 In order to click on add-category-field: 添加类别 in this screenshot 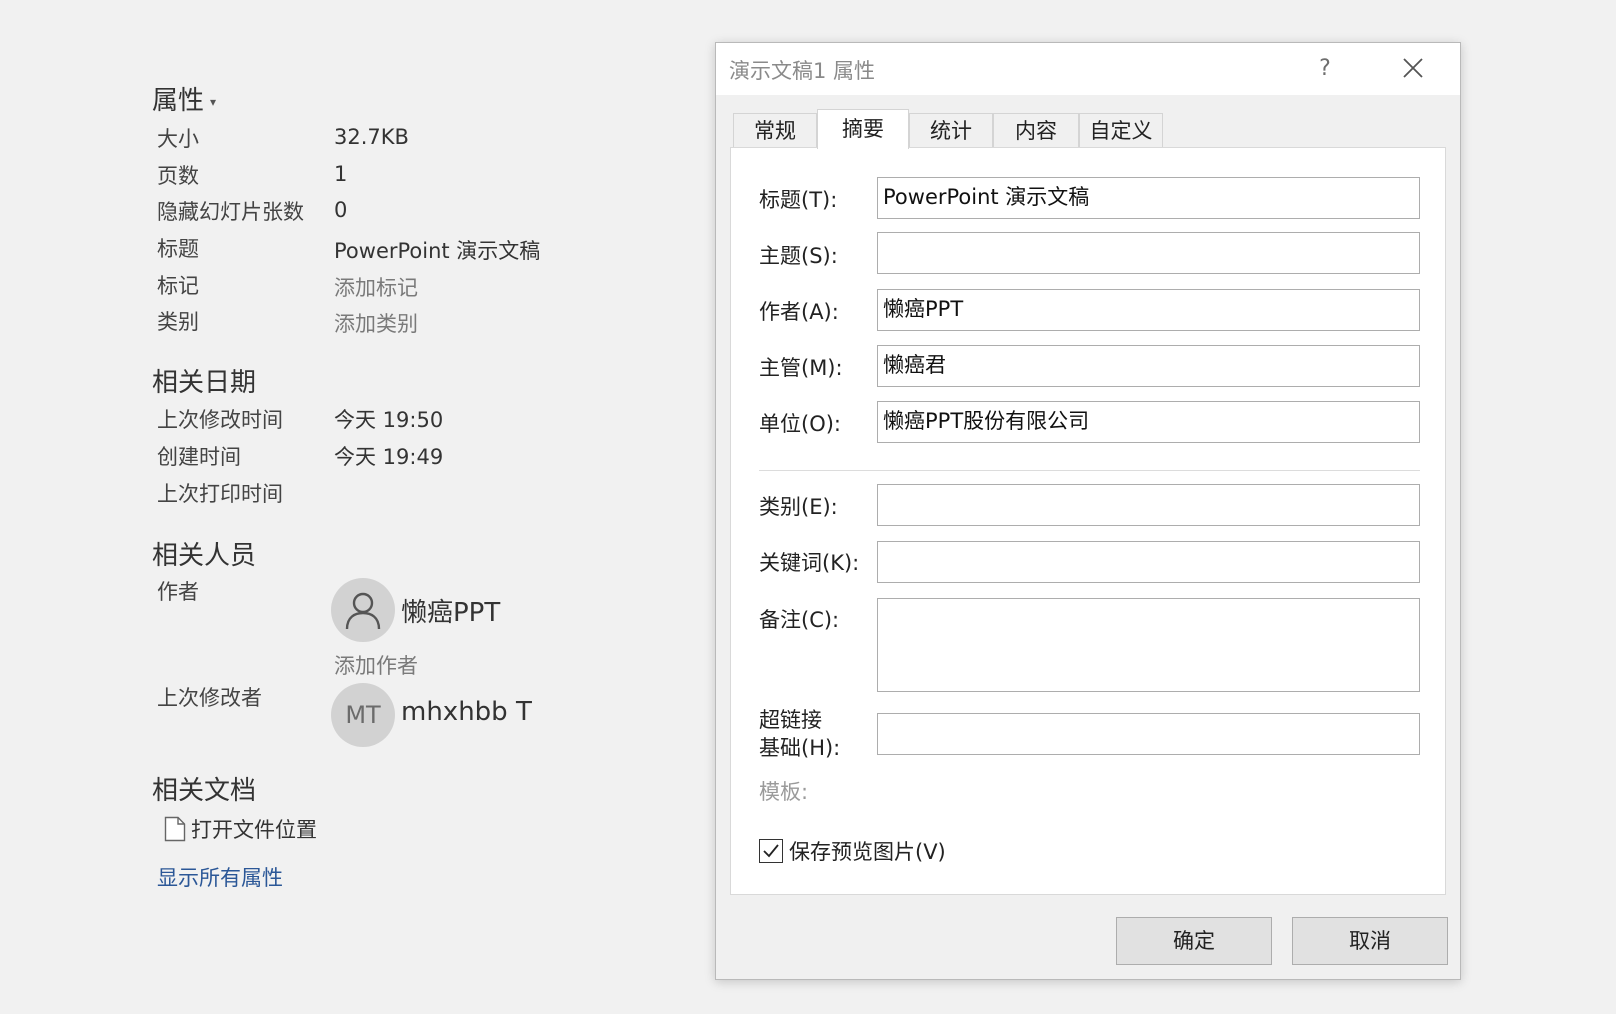, I will do `click(376, 323)`.